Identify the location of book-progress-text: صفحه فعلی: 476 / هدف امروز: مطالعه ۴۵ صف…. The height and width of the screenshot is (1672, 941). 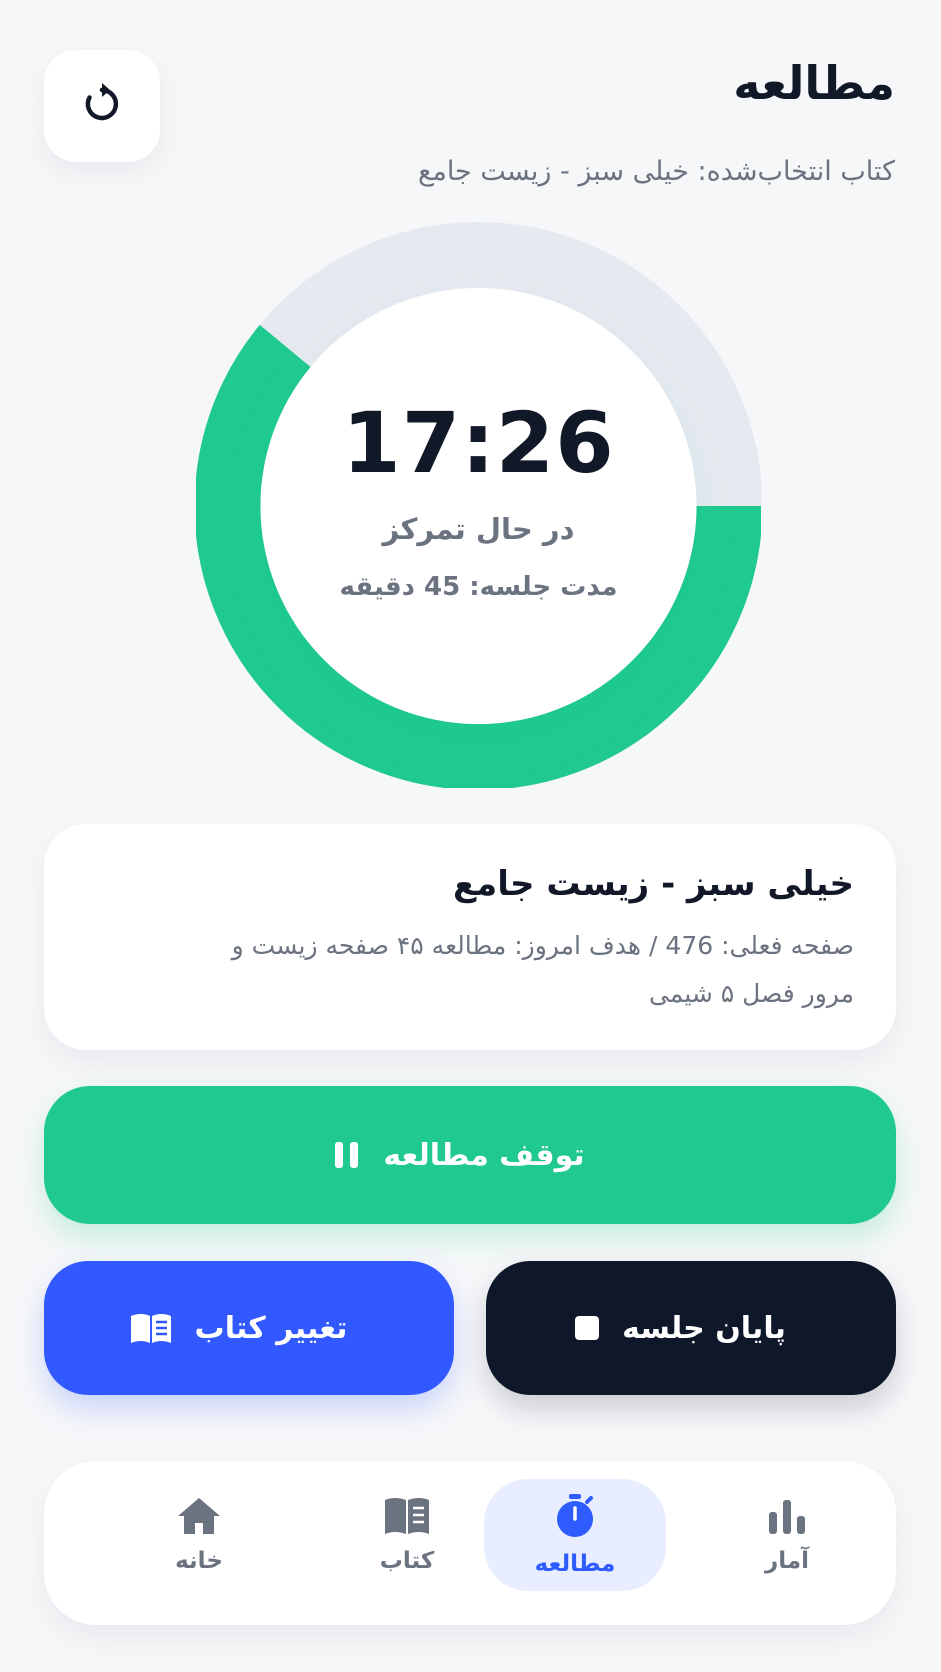
(470, 970).